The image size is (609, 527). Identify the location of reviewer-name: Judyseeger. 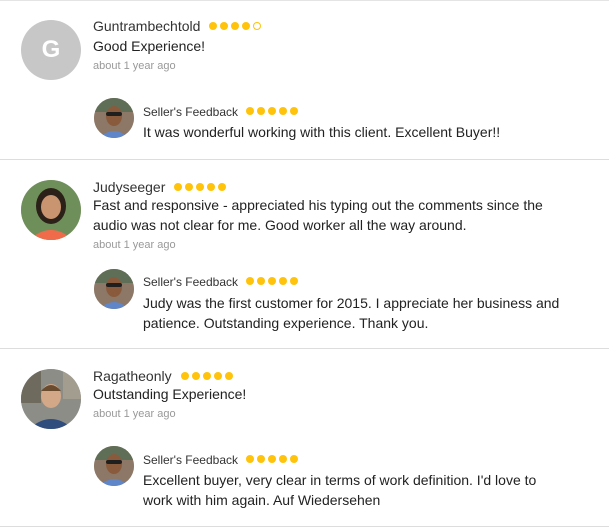
(129, 187).